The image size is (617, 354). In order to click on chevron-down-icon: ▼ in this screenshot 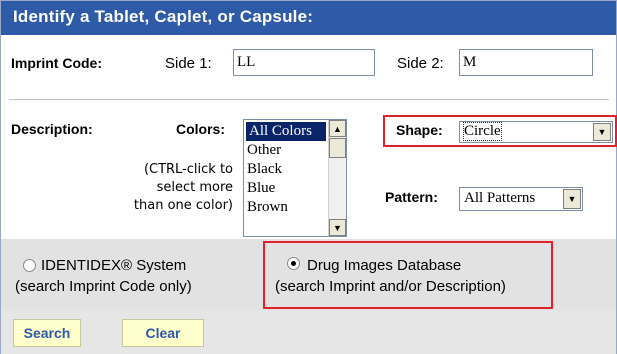, I will do `click(572, 199)`.